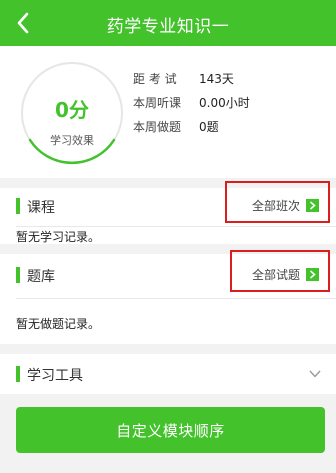 The image size is (336, 473). I want to click on course-empty-text: 暂无学习记录。, so click(58, 237).